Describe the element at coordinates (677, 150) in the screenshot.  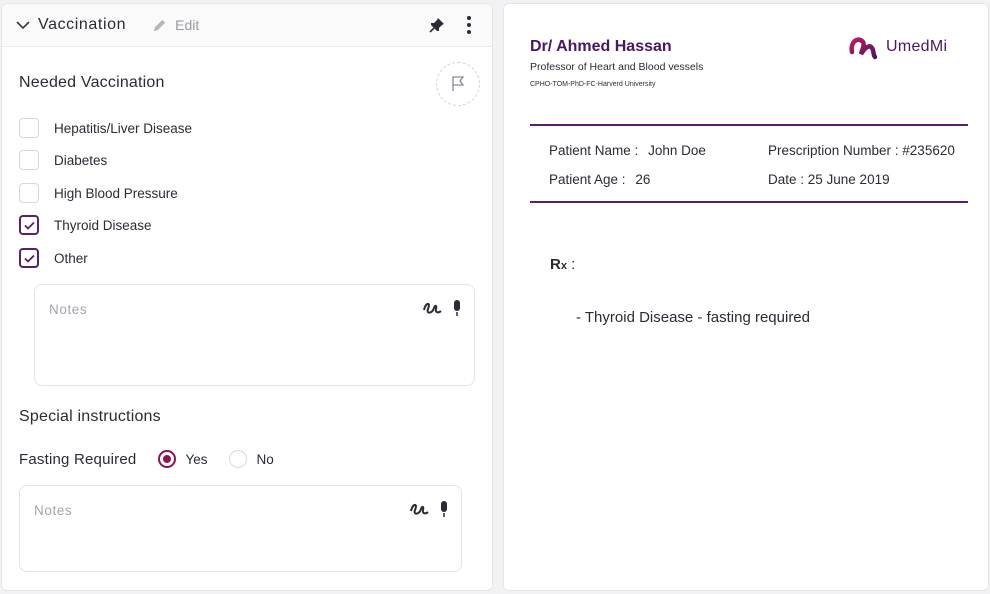
I see `patient-name-value: John Doe` at that location.